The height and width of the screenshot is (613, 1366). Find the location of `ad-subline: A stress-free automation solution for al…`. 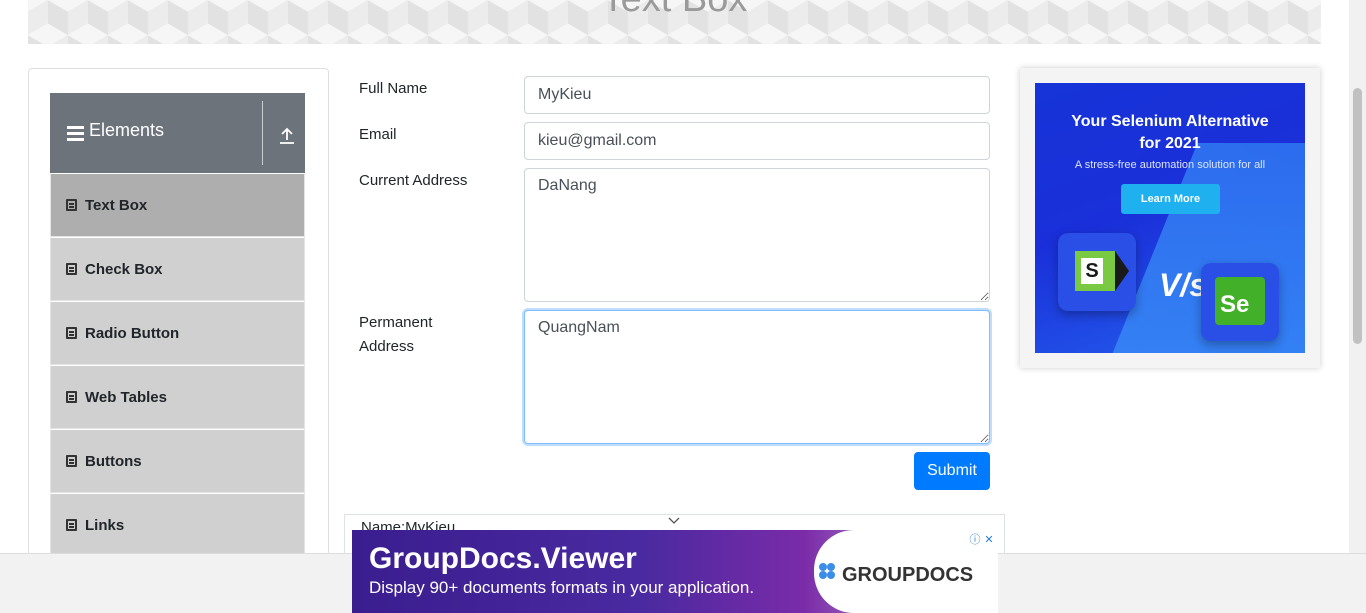

ad-subline: A stress-free automation solution for al… is located at coordinates (1170, 165).